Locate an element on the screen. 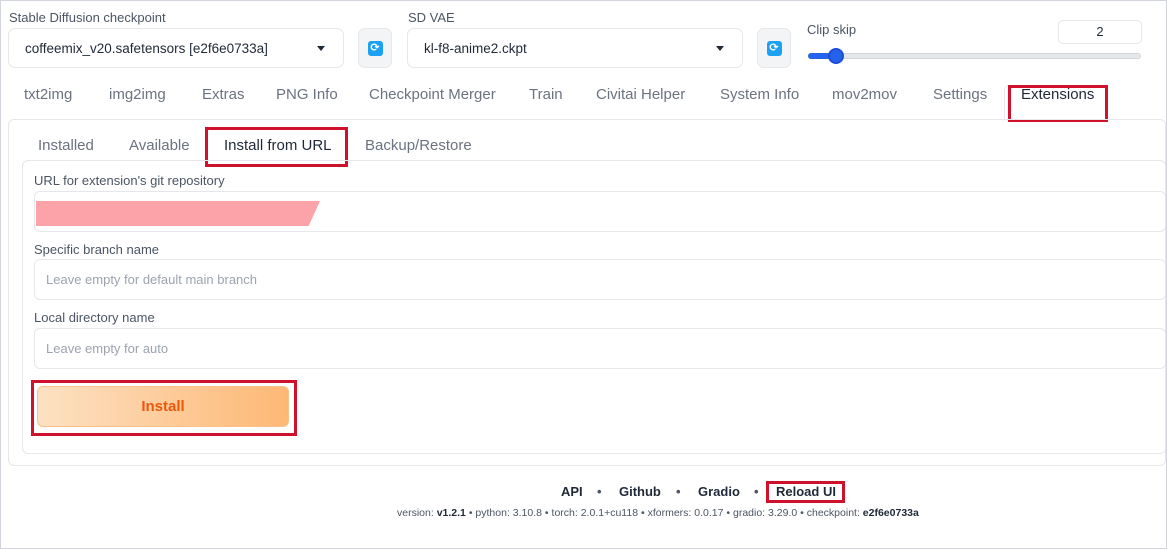  tab-txt2img: txt2img is located at coordinates (48, 94).